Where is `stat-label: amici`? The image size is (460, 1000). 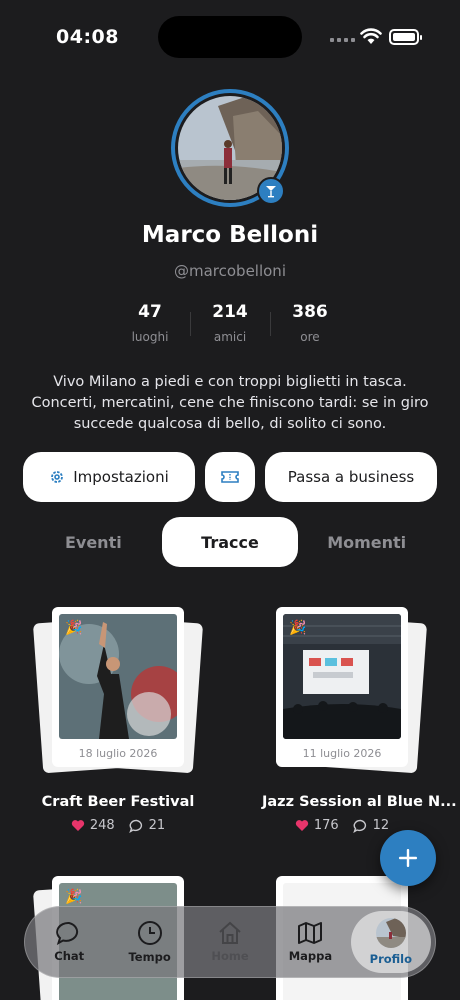 stat-label: amici is located at coordinates (230, 337).